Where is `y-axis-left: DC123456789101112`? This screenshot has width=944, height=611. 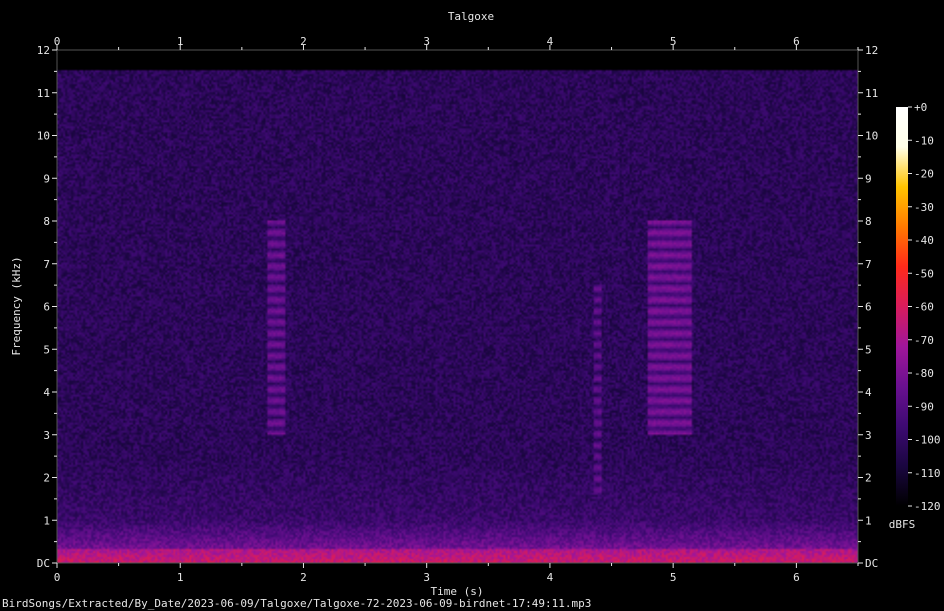 y-axis-left: DC123456789101112 is located at coordinates (47, 307).